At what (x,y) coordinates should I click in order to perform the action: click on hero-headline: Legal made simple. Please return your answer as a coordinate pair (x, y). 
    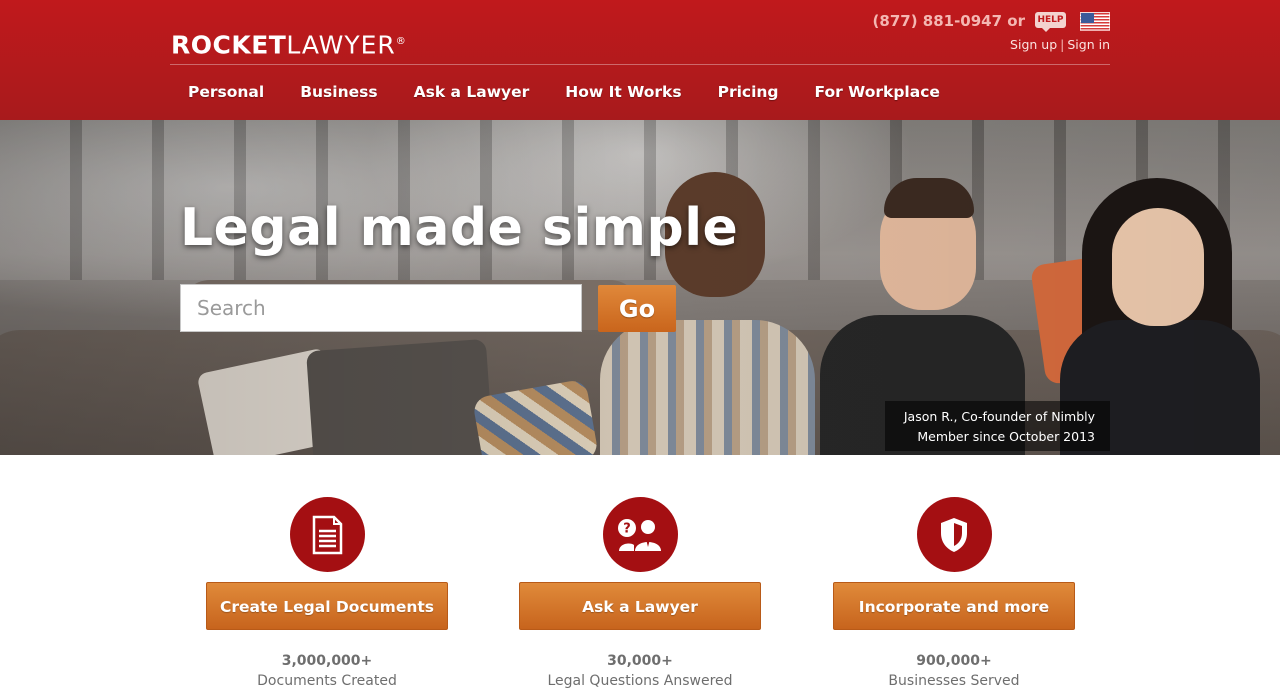
    Looking at the image, I should click on (459, 228).